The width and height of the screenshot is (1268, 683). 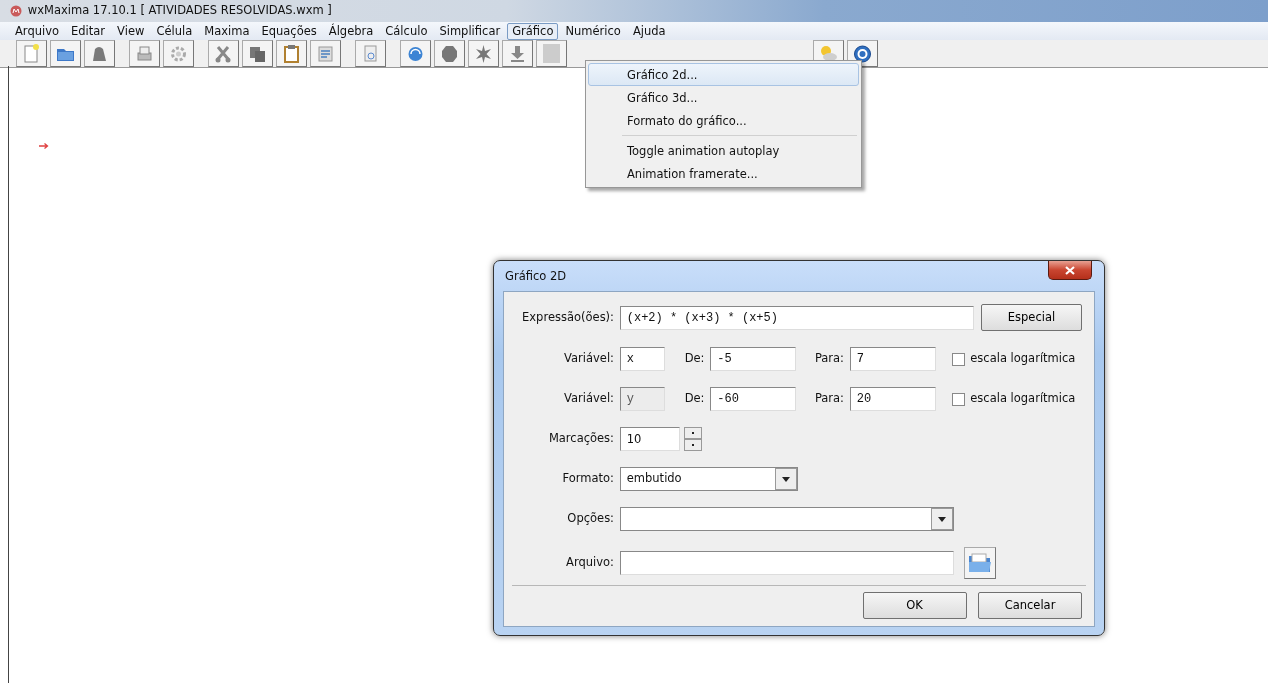 What do you see at coordinates (88, 31) in the screenshot?
I see `menu-item: Editar` at bounding box center [88, 31].